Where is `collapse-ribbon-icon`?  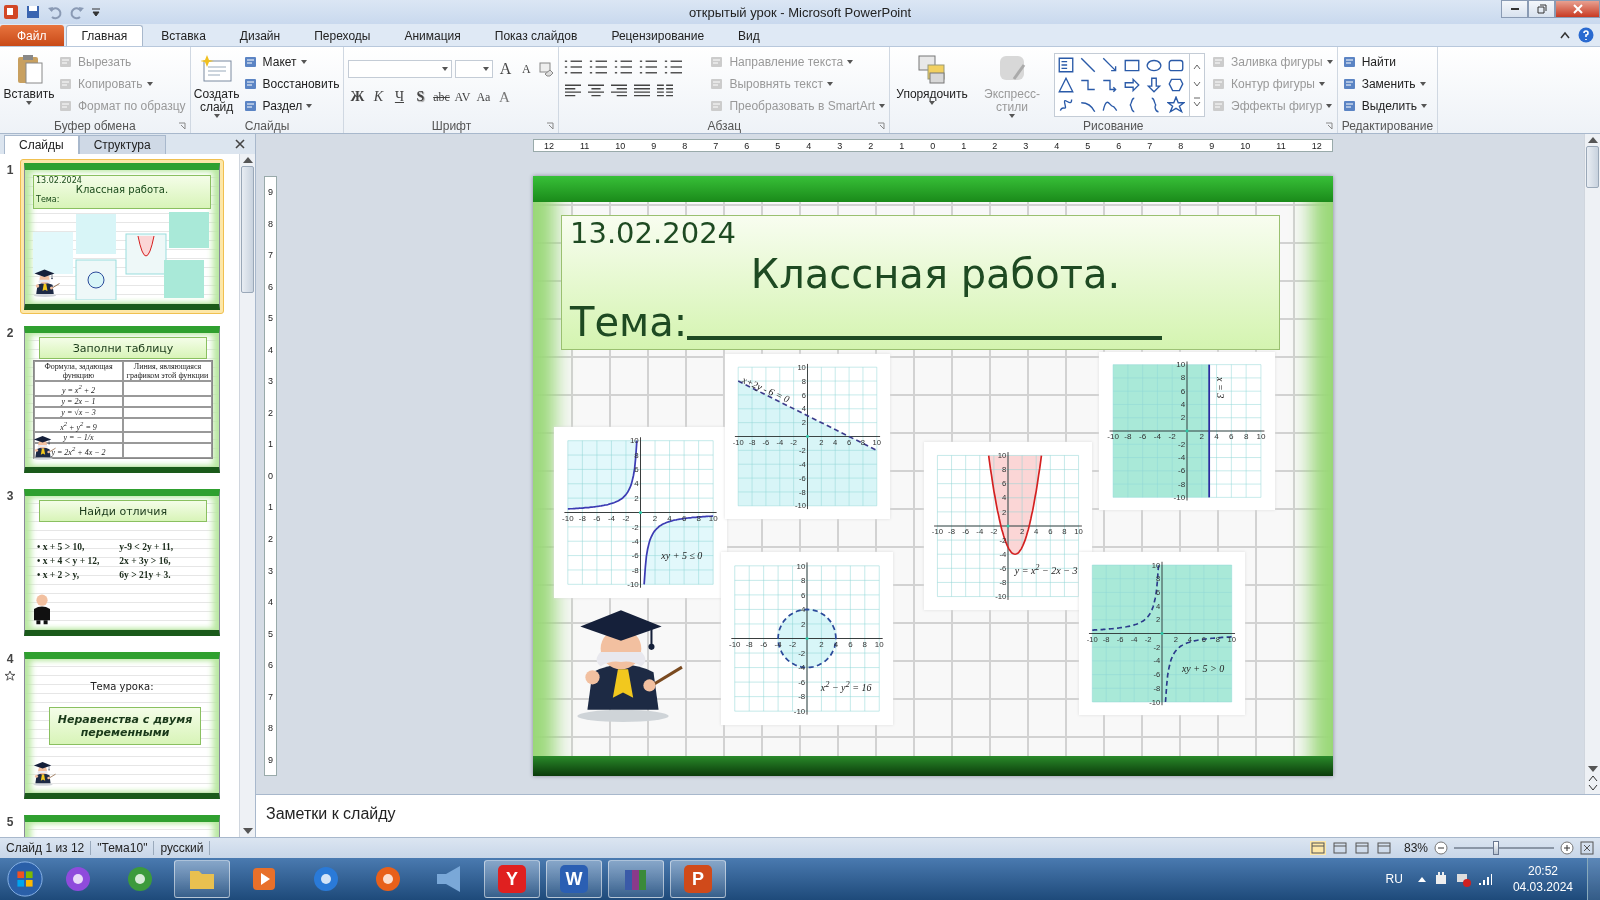
collapse-ribbon-icon is located at coordinates (1565, 35).